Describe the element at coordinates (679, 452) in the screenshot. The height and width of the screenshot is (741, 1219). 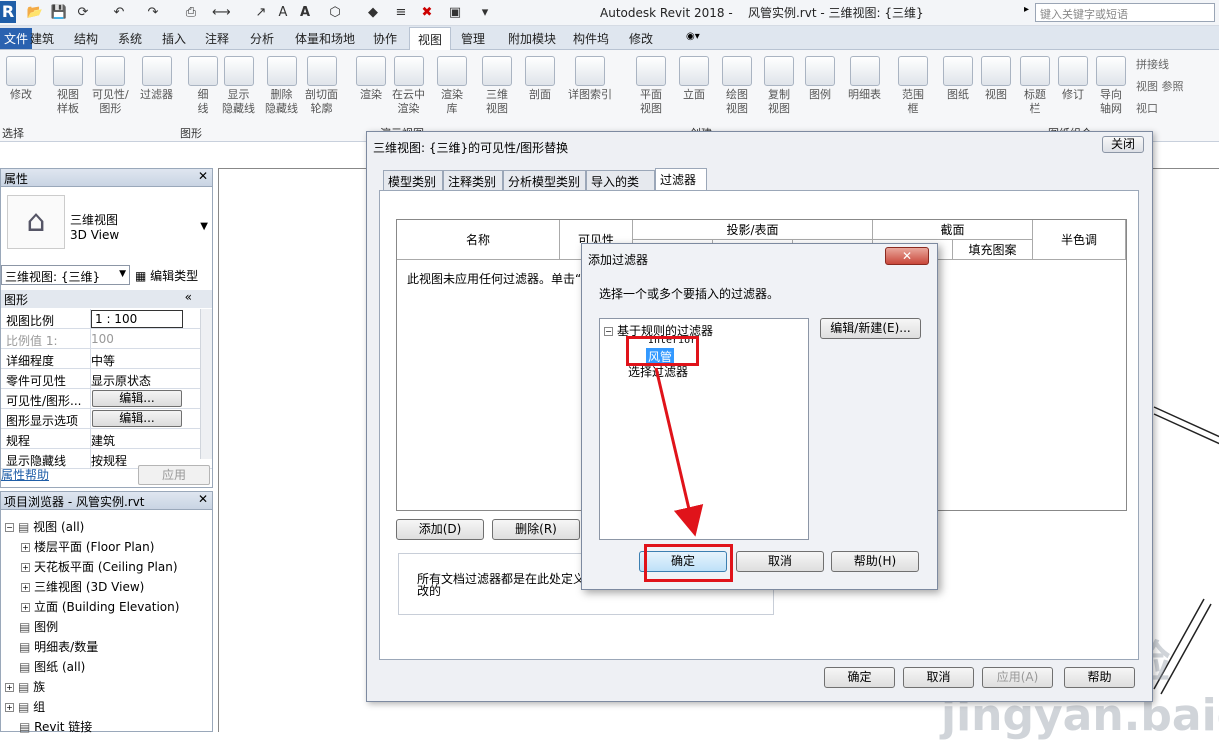
I see `annotation-arrow` at that location.